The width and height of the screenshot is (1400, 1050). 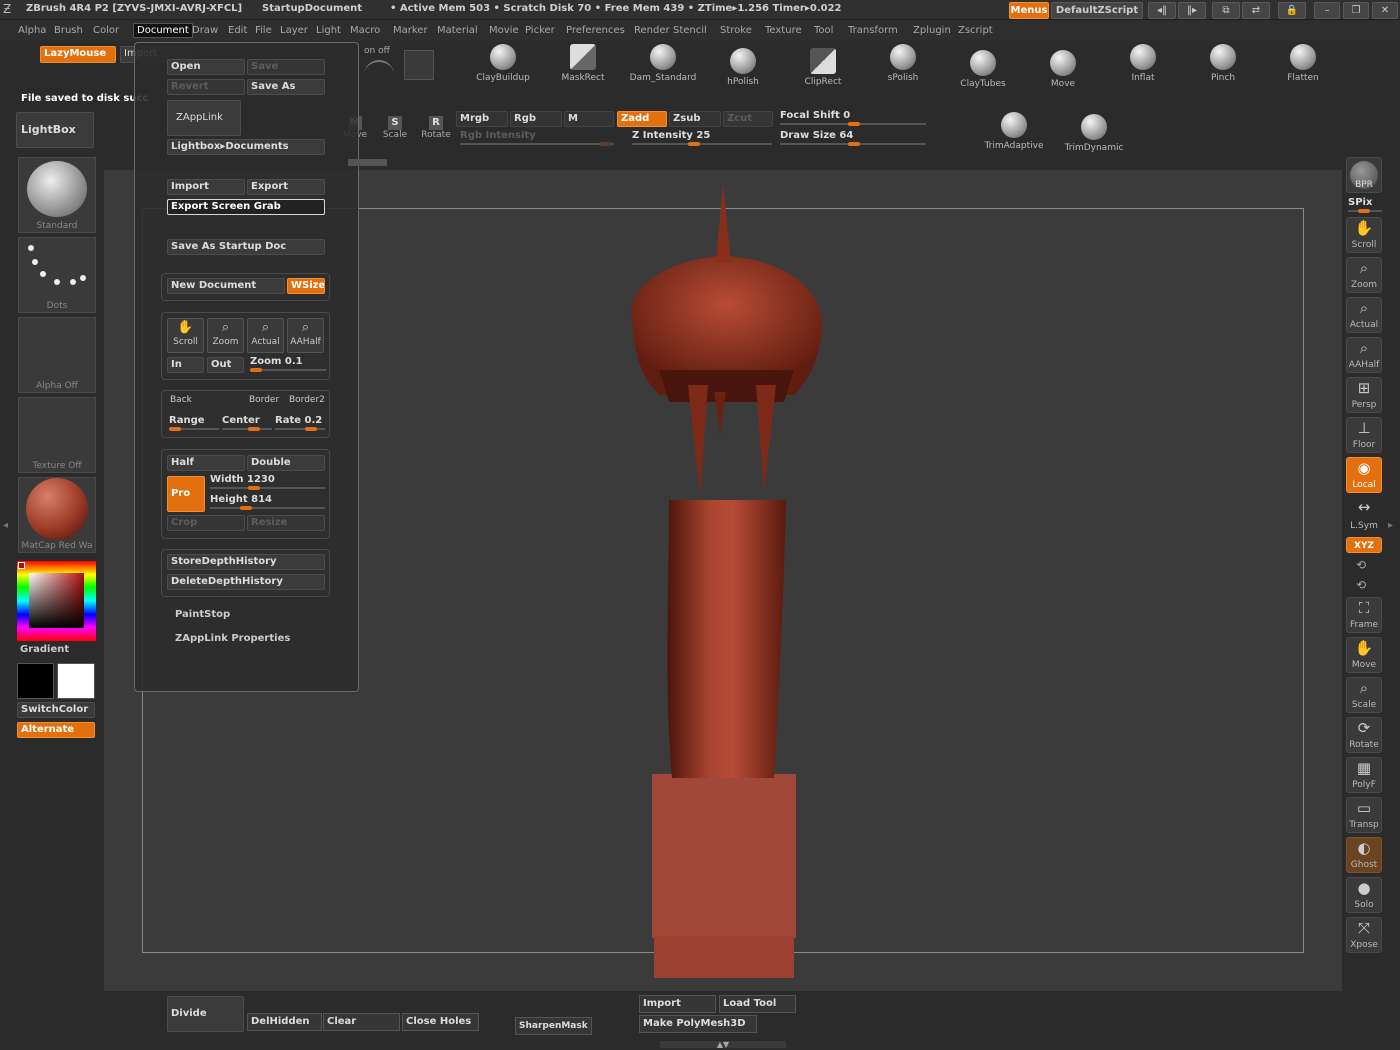 What do you see at coordinates (595, 30) in the screenshot?
I see `menu-preferences: Preferences` at bounding box center [595, 30].